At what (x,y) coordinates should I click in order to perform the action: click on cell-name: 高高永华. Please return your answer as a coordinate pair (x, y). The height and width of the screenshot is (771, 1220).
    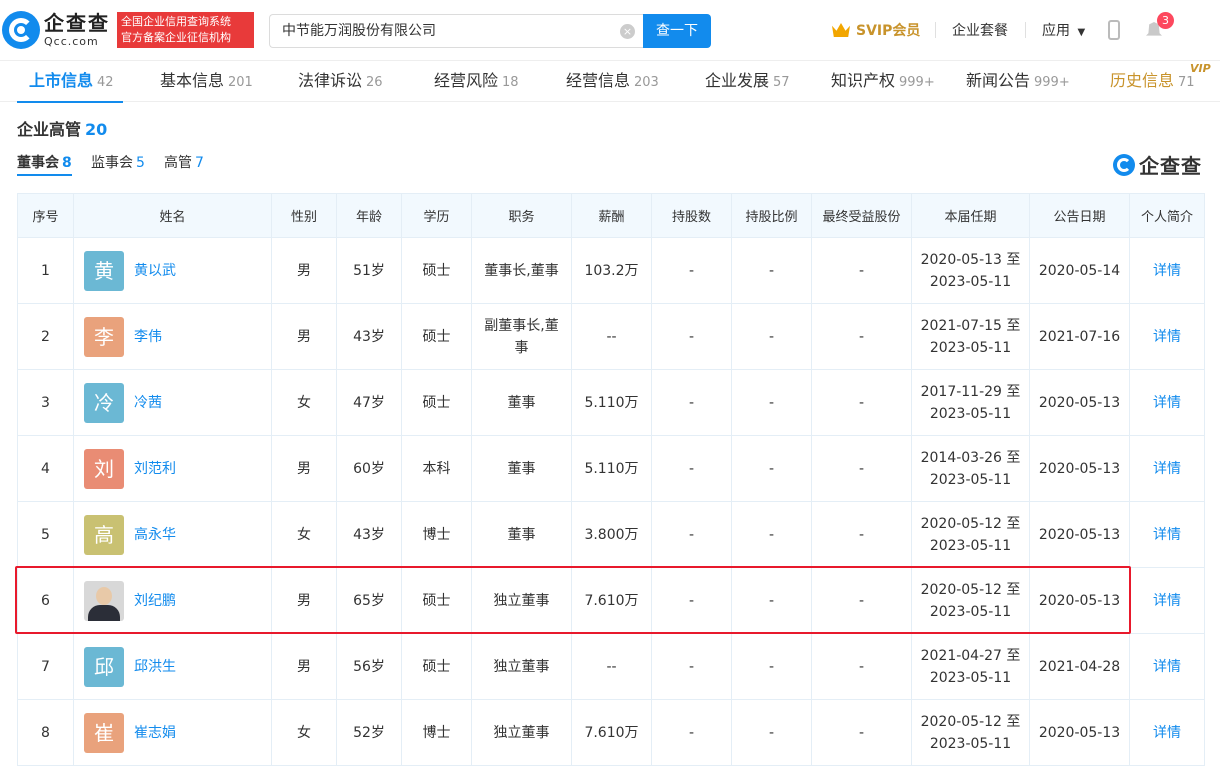
    Looking at the image, I should click on (172, 534).